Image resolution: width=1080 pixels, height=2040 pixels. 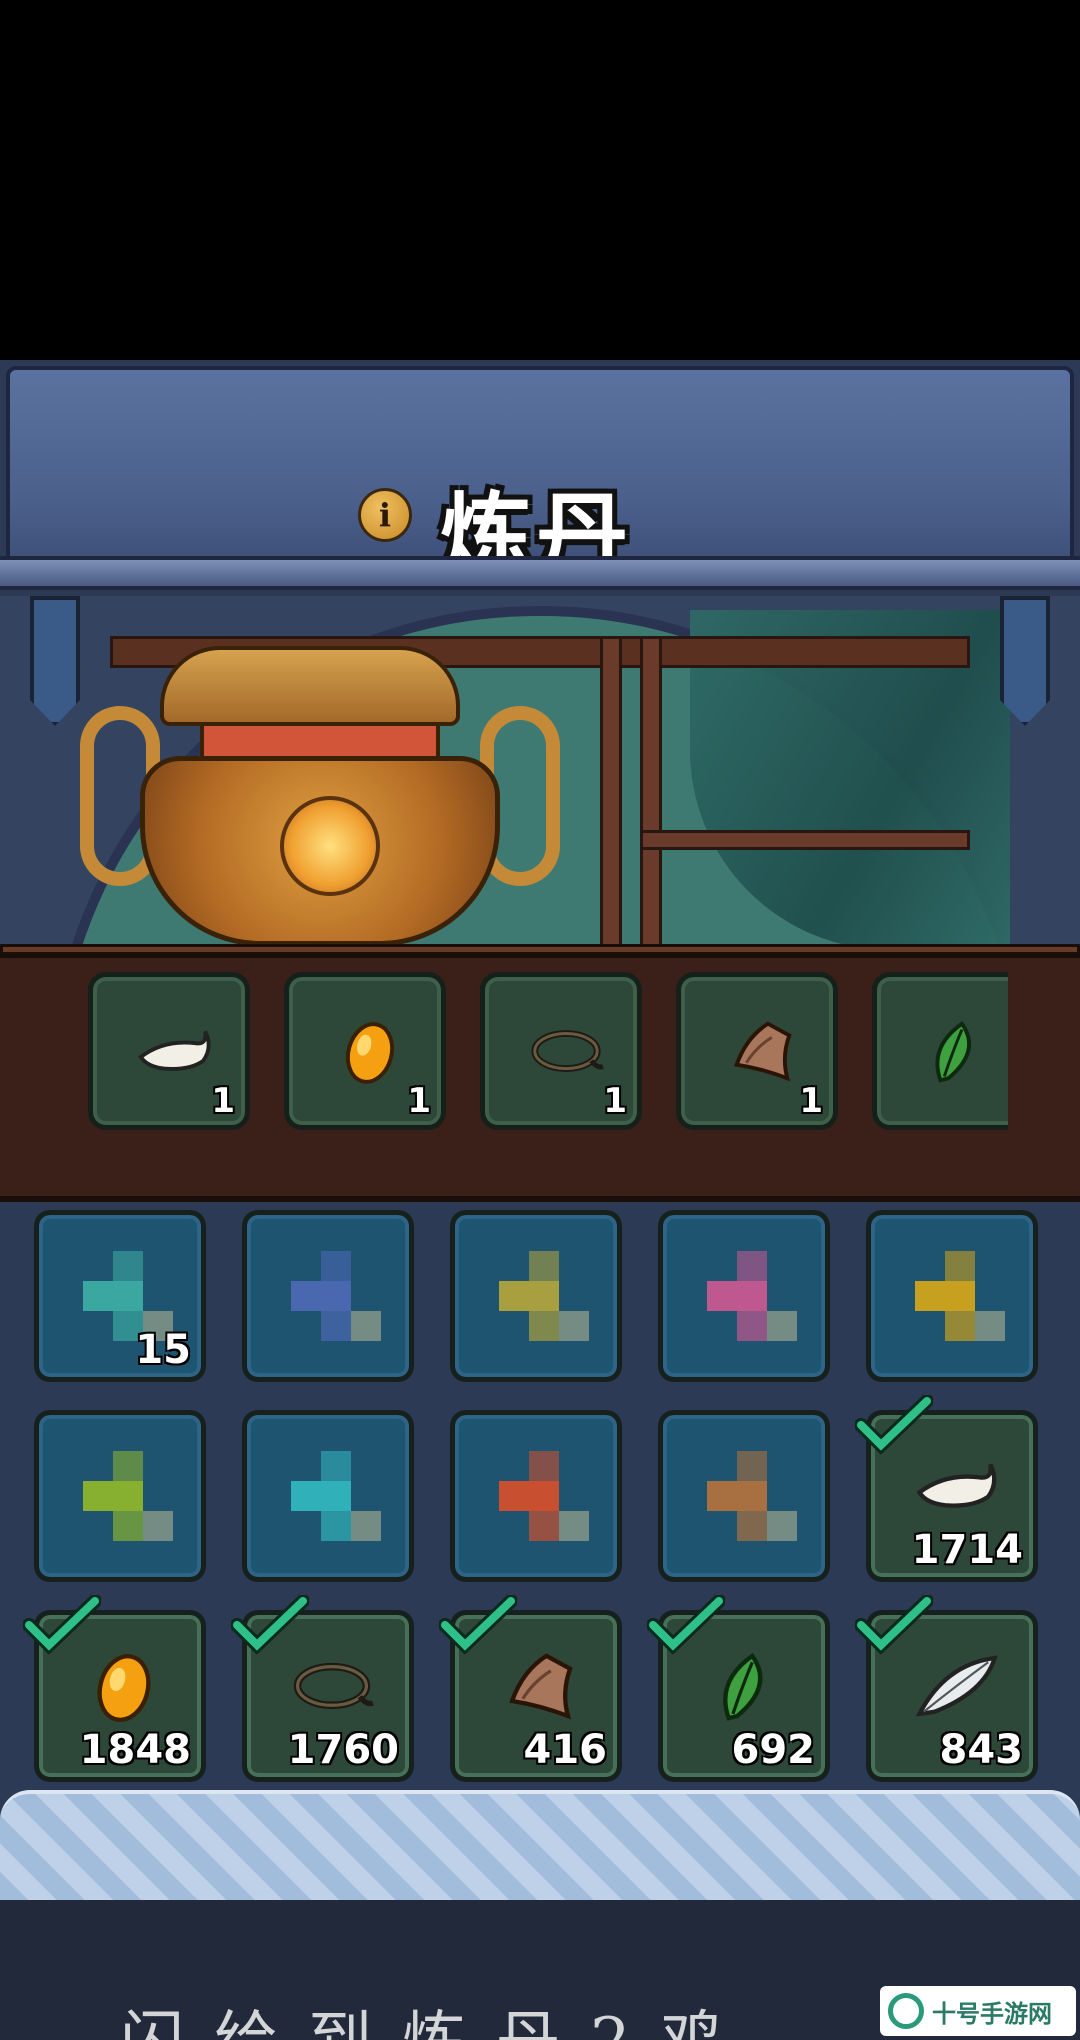 What do you see at coordinates (540, 573) in the screenshot?
I see `title-scroll-roll` at bounding box center [540, 573].